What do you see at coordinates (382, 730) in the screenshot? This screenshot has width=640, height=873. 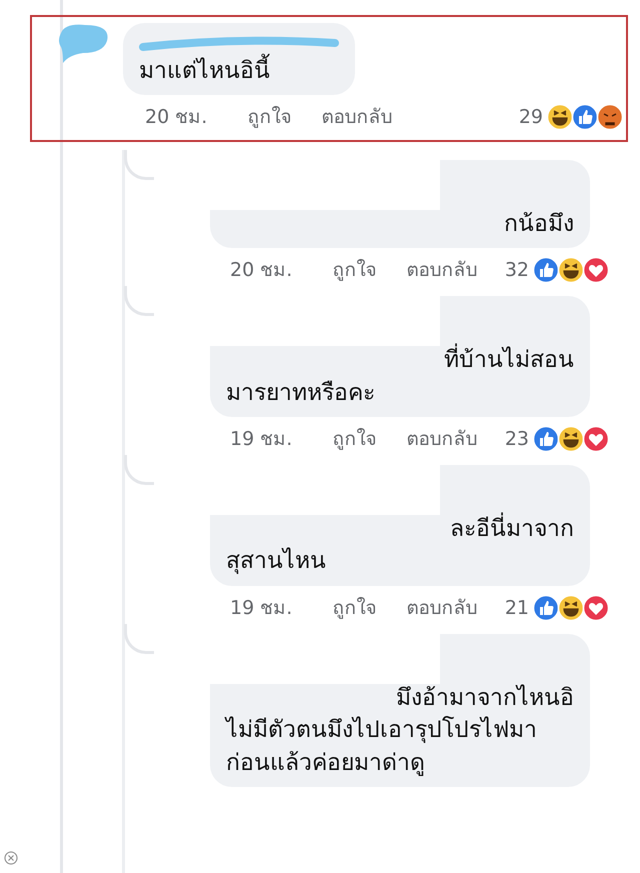 I see `comment-text: ไม่มีตัวตนมึงไปเอารุปโปรไฟมา` at bounding box center [382, 730].